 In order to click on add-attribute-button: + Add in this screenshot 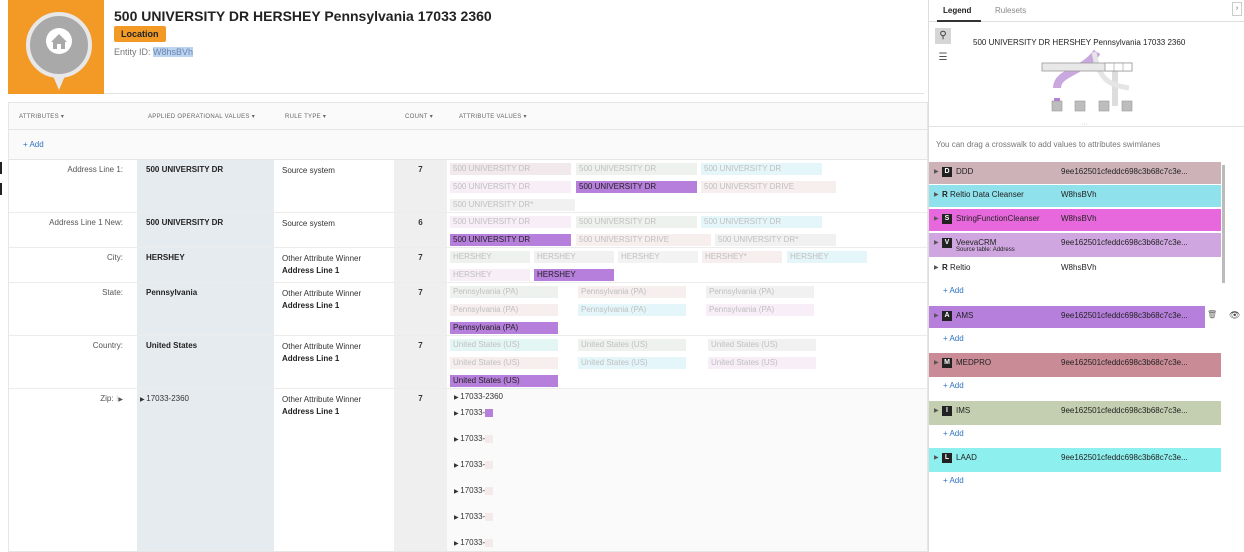, I will do `click(33, 144)`.